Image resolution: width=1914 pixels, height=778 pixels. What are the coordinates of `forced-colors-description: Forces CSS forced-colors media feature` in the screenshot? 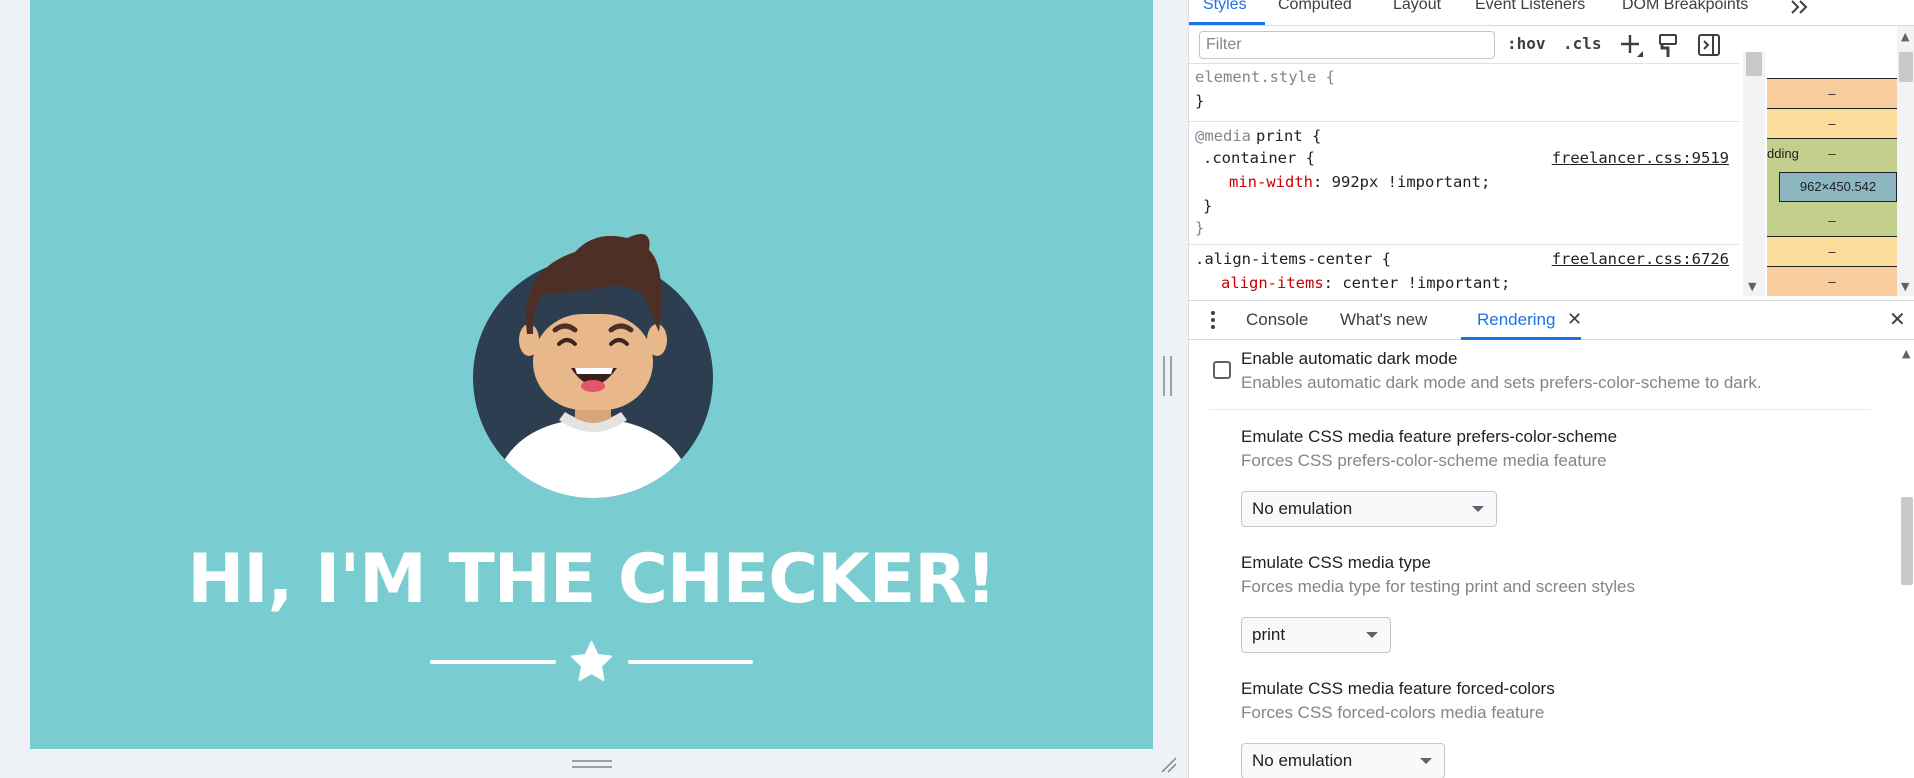 It's located at (1393, 712).